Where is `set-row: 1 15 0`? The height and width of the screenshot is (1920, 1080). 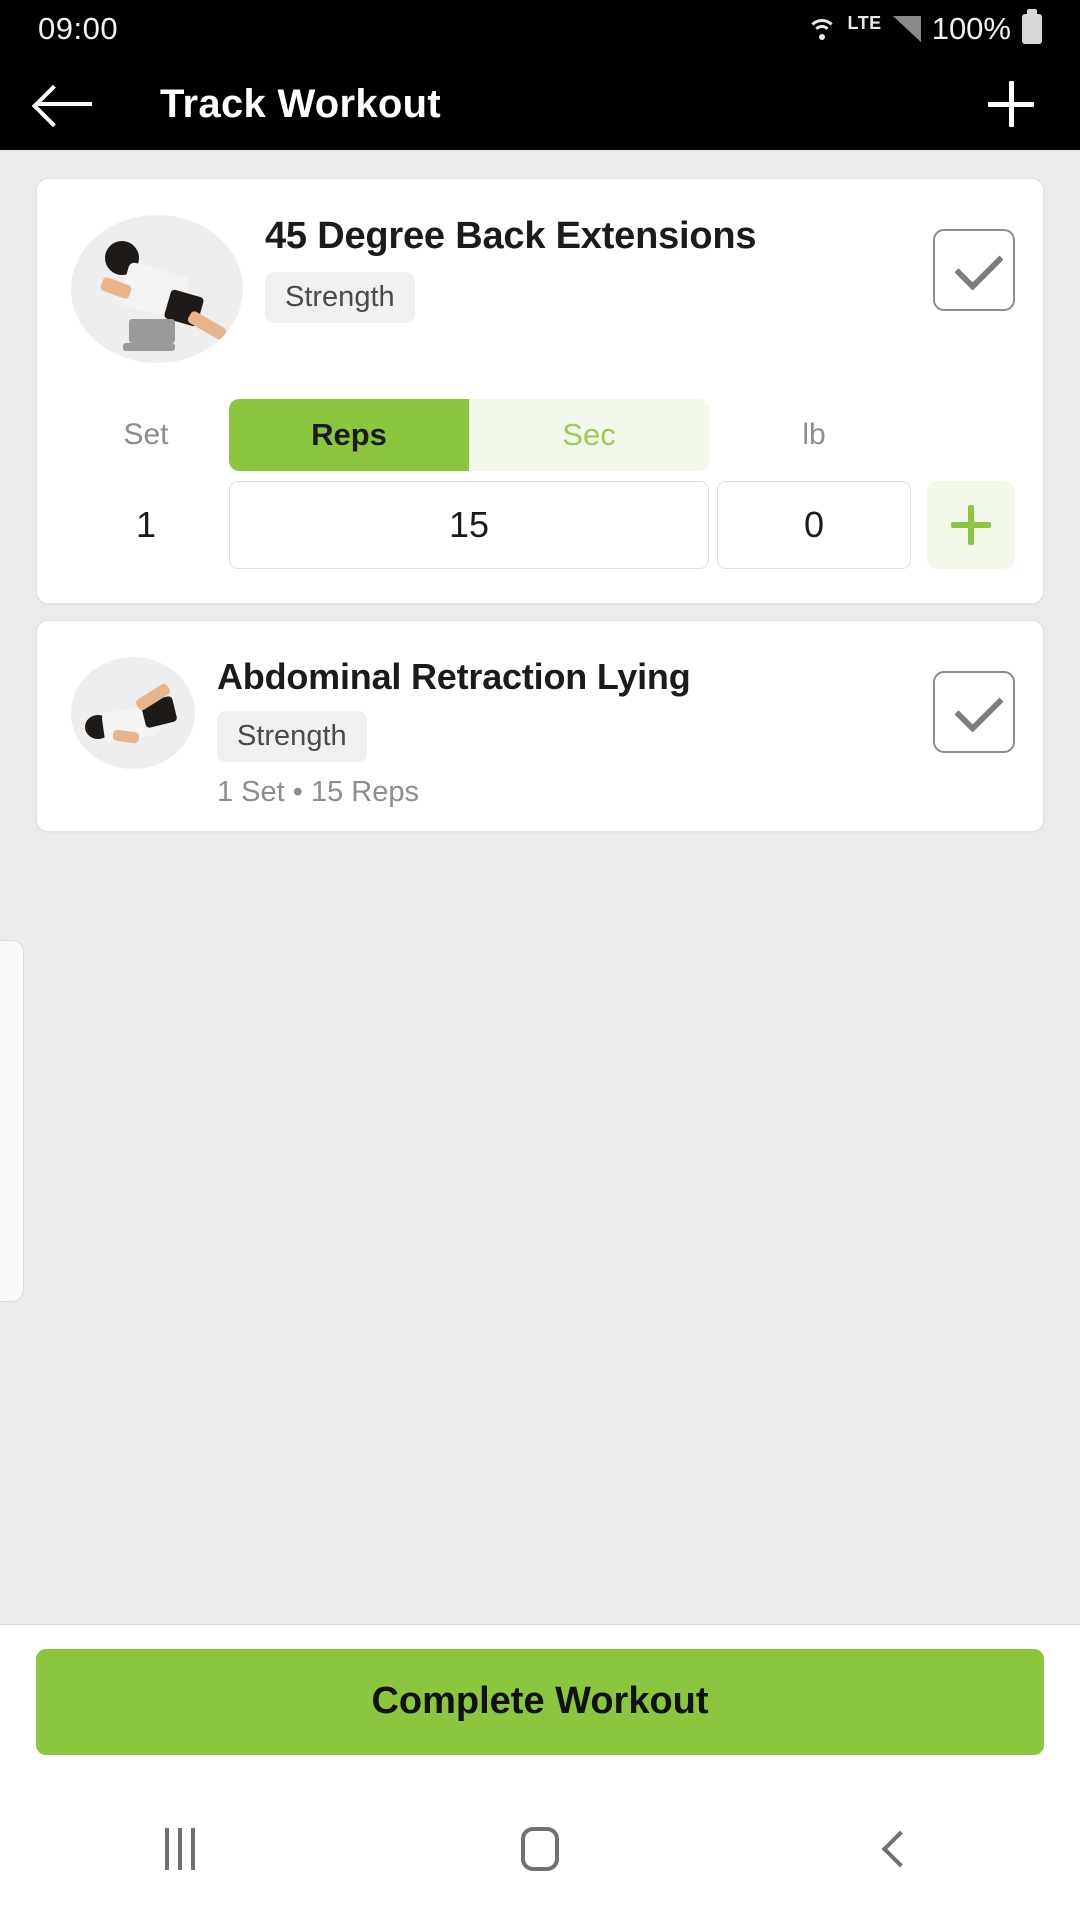
set-row: 1 15 0 is located at coordinates (540, 542).